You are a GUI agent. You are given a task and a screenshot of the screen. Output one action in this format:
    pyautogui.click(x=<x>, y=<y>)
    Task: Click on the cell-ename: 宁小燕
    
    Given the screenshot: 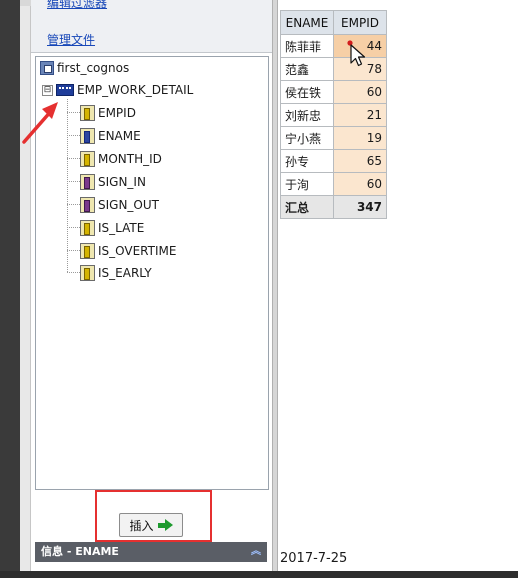 What is the action you would take?
    pyautogui.click(x=307, y=138)
    